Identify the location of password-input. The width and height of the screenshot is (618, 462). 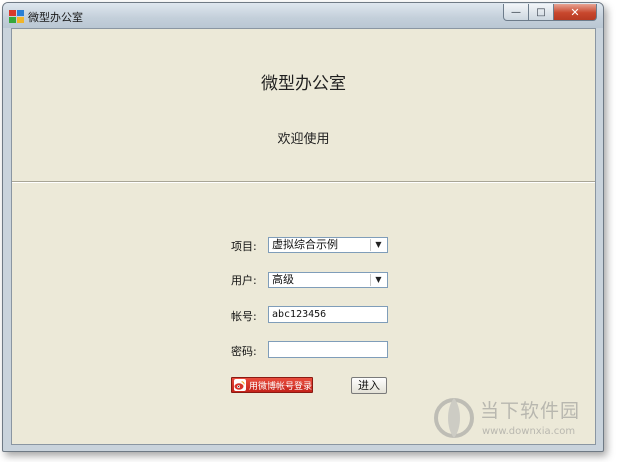
(328, 349).